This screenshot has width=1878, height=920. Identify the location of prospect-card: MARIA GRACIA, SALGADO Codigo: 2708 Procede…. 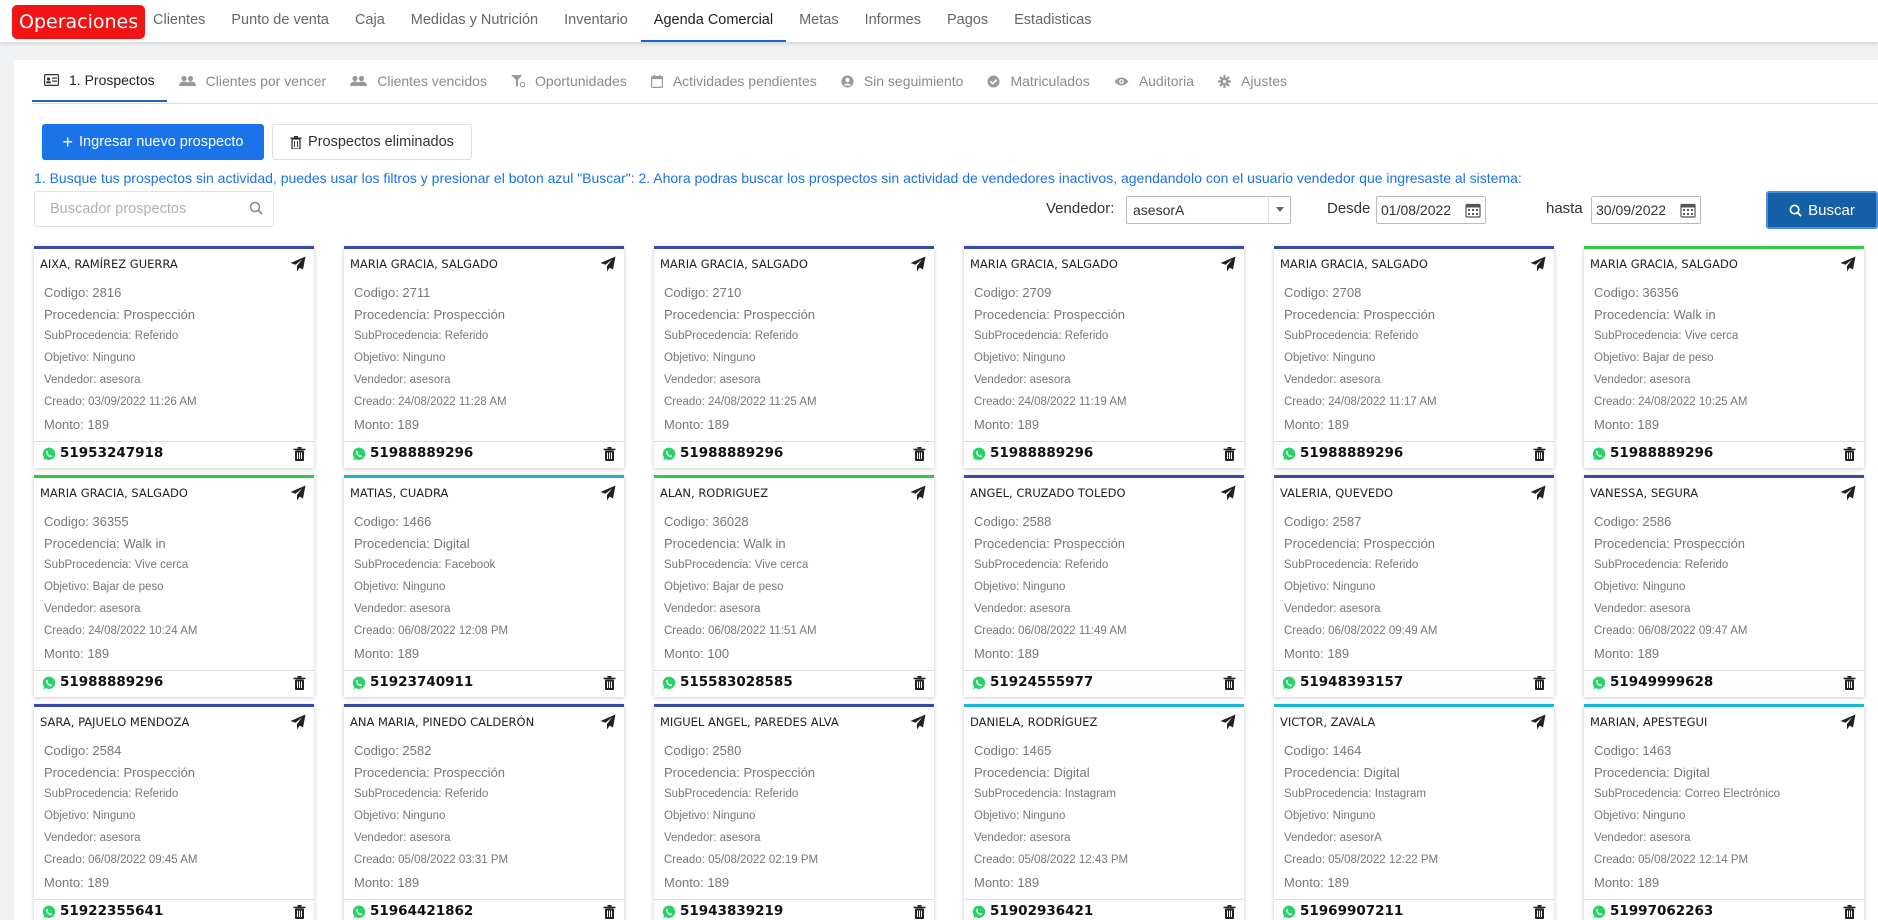
(1414, 357).